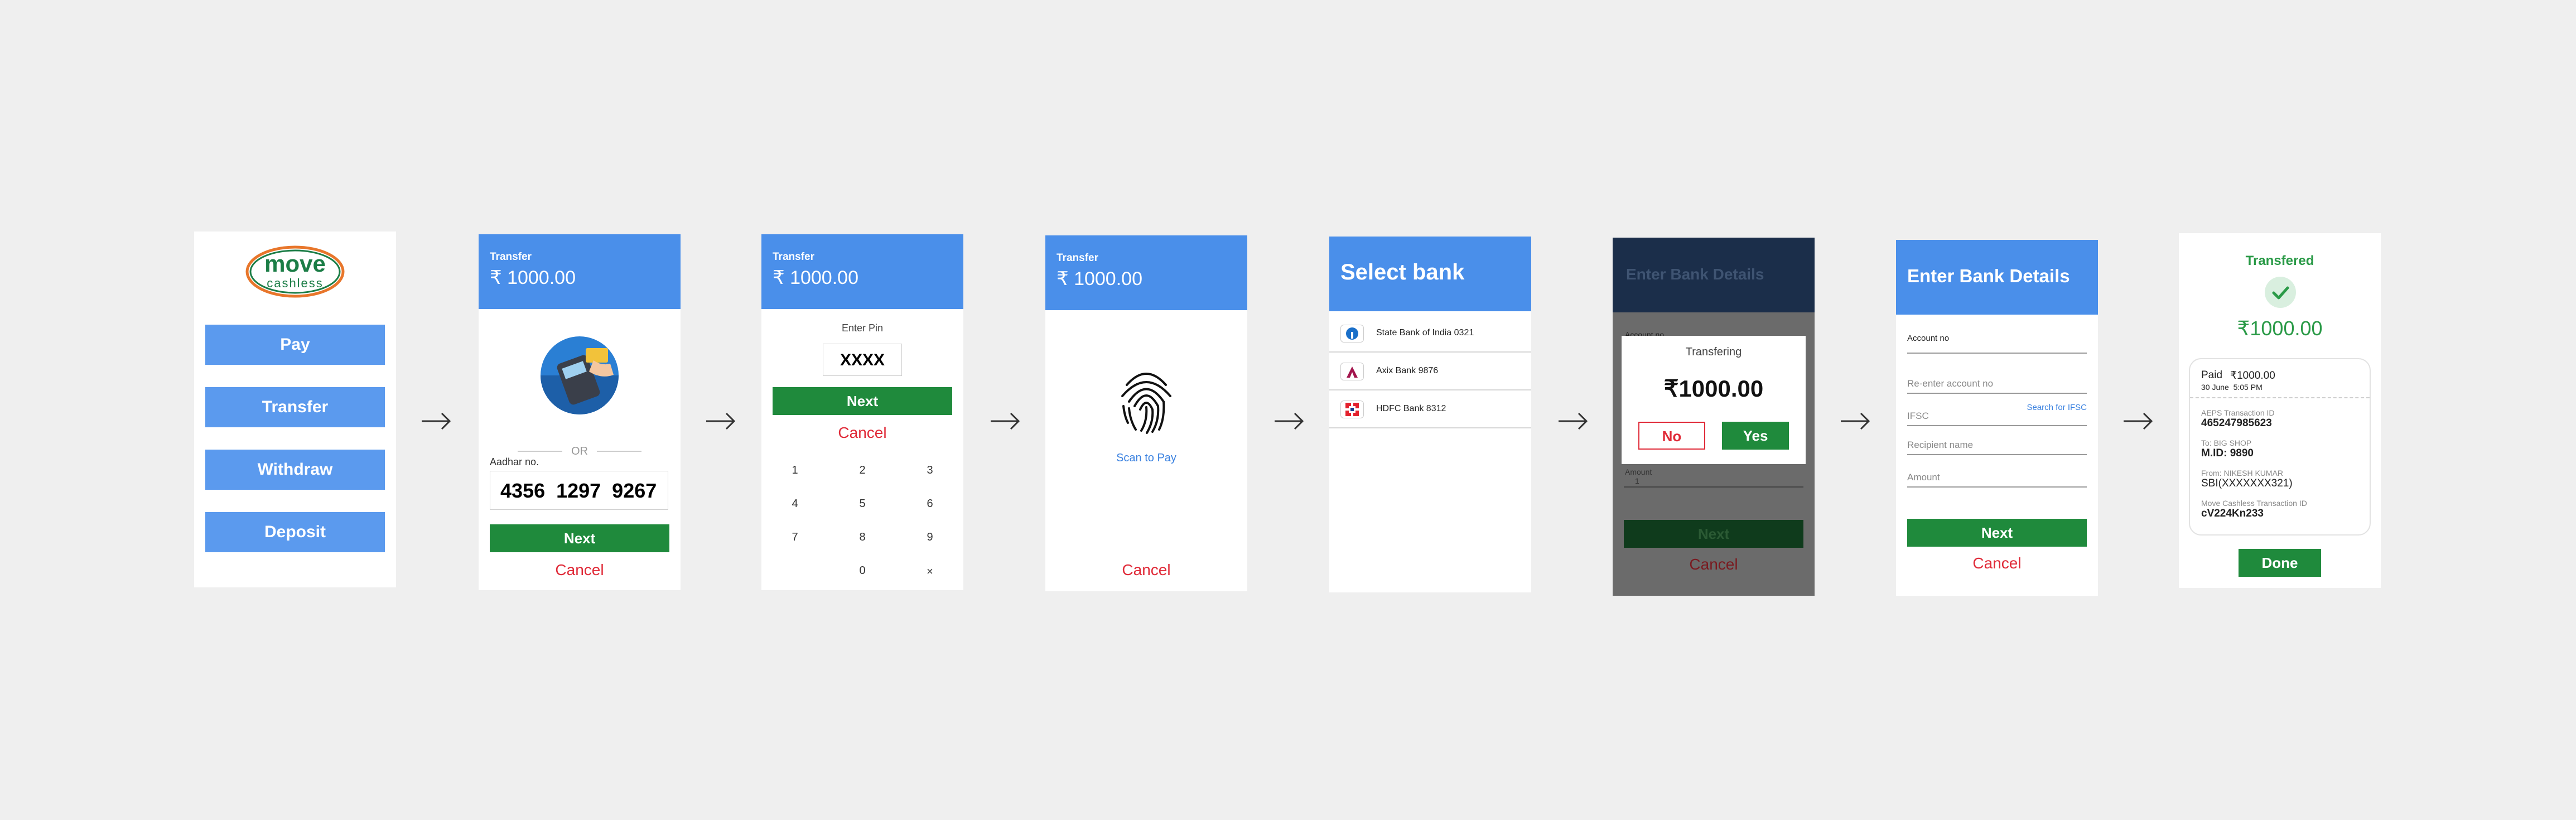  I want to click on keypad: 1 2 3 4 5 6 7 8 9 0 ×, so click(862, 412).